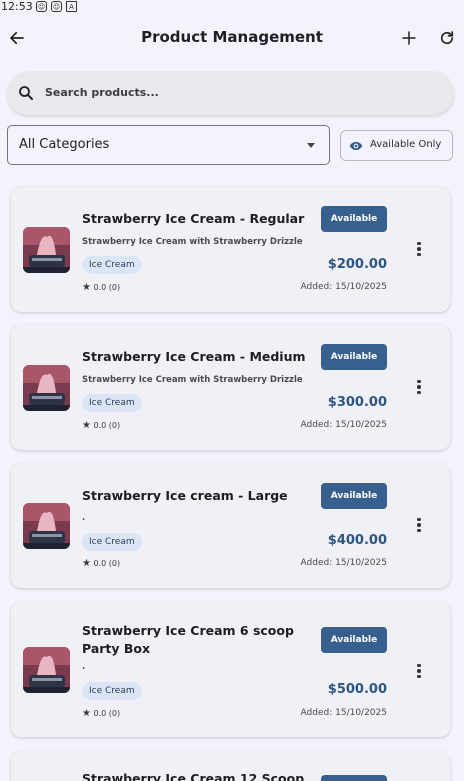  I want to click on product-price: $300.00, so click(357, 402).